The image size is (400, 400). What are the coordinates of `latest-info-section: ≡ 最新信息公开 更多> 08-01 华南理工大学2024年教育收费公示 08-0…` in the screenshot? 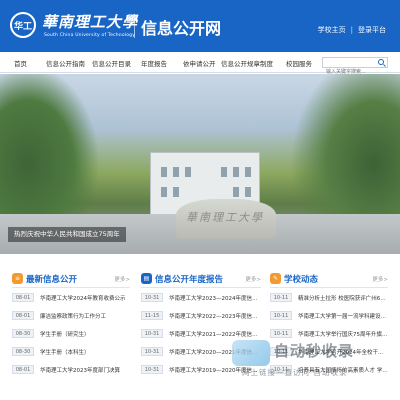 It's located at (71, 325).